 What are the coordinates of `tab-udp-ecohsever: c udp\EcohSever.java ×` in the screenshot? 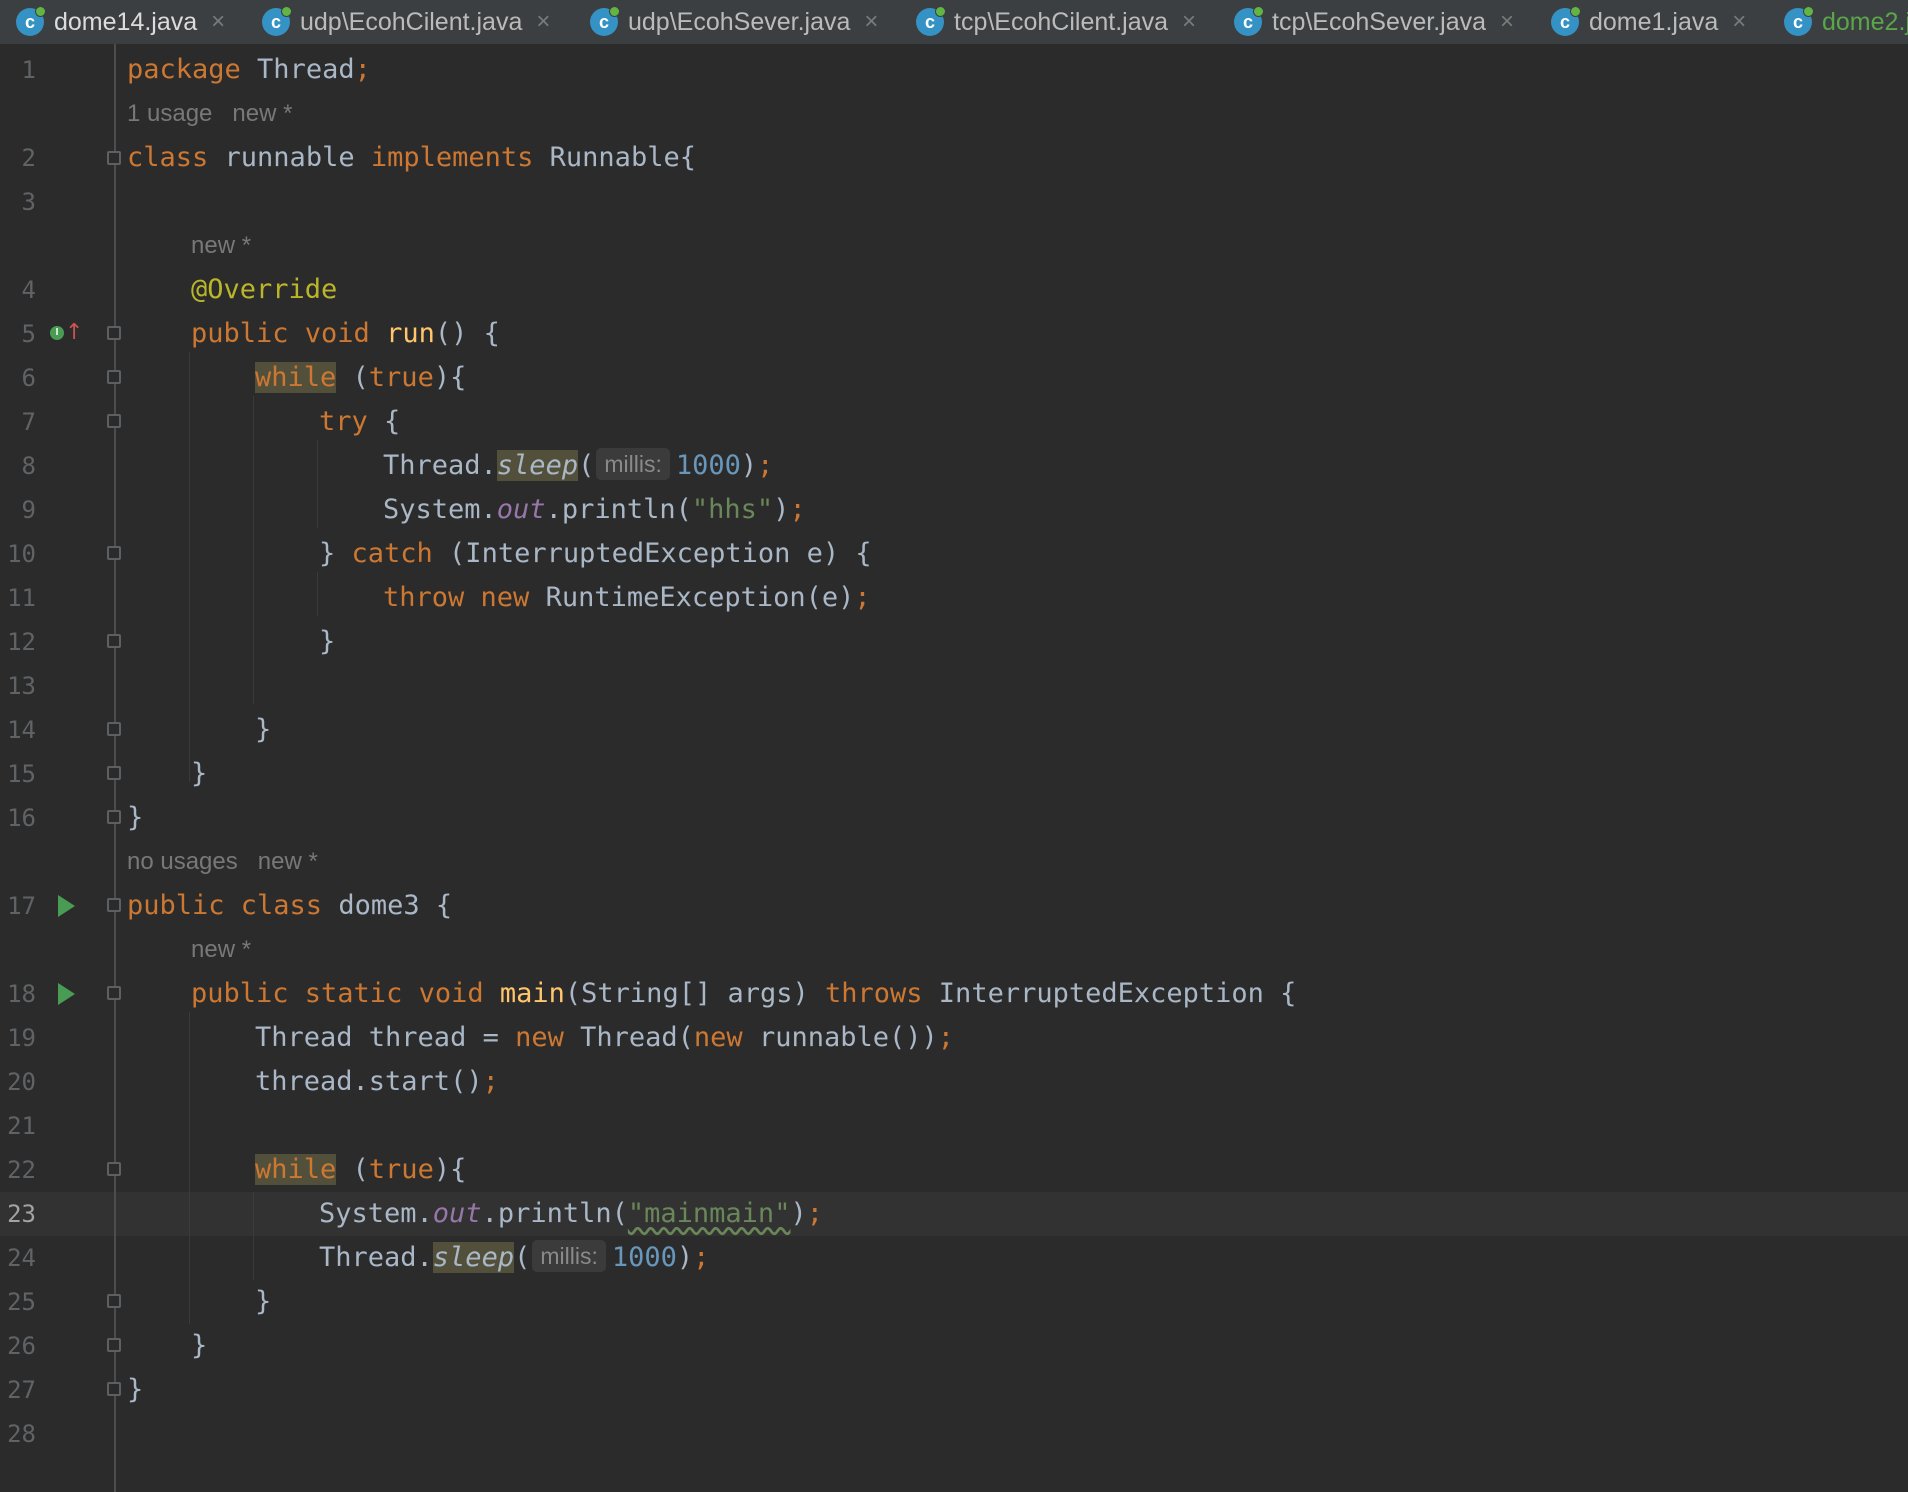 It's located at (734, 22).